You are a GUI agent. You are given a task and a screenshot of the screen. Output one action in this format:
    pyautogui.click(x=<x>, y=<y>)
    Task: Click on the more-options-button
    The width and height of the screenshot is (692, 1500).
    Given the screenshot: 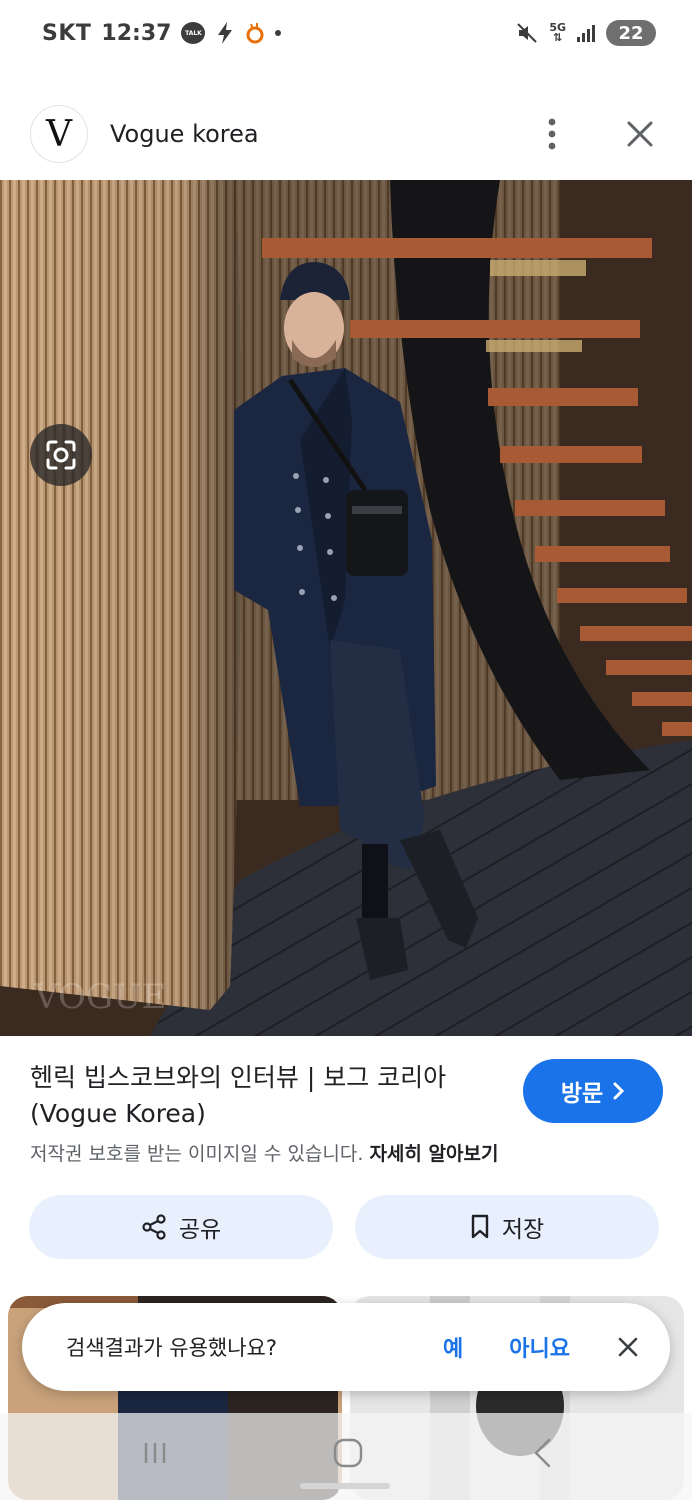 What is the action you would take?
    pyautogui.click(x=552, y=134)
    